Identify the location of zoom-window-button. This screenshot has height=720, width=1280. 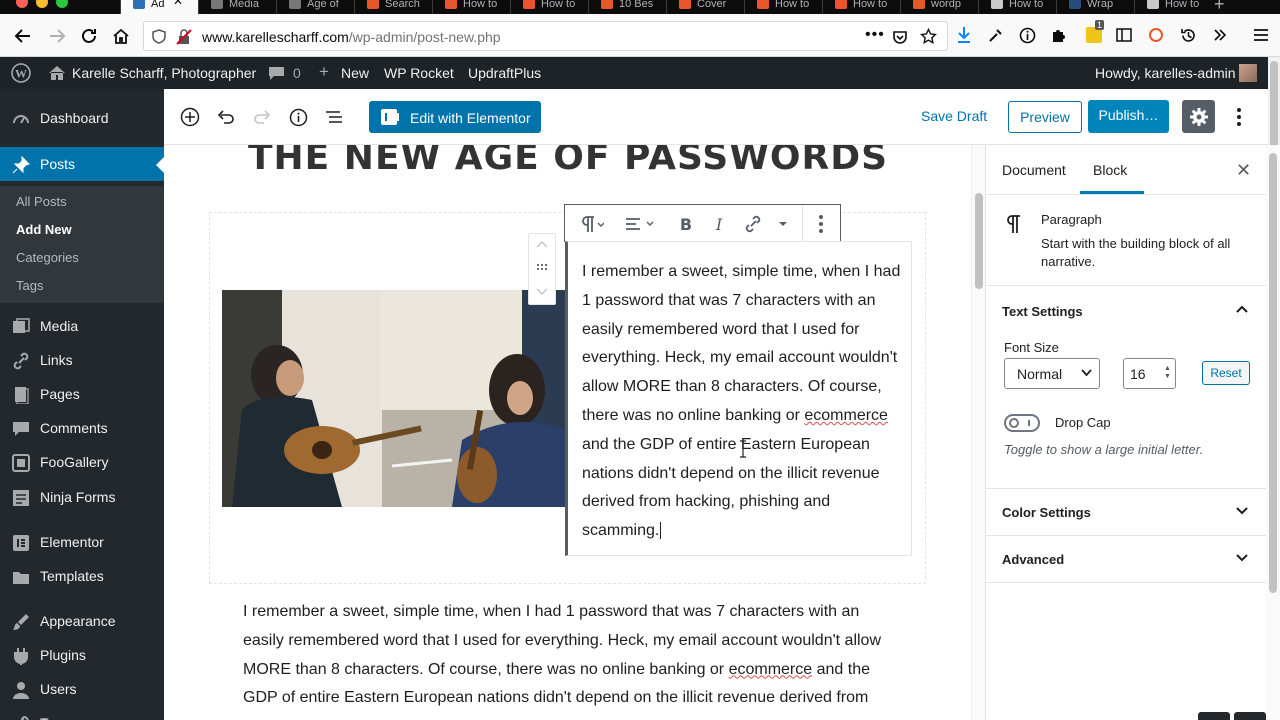
(62, 4).